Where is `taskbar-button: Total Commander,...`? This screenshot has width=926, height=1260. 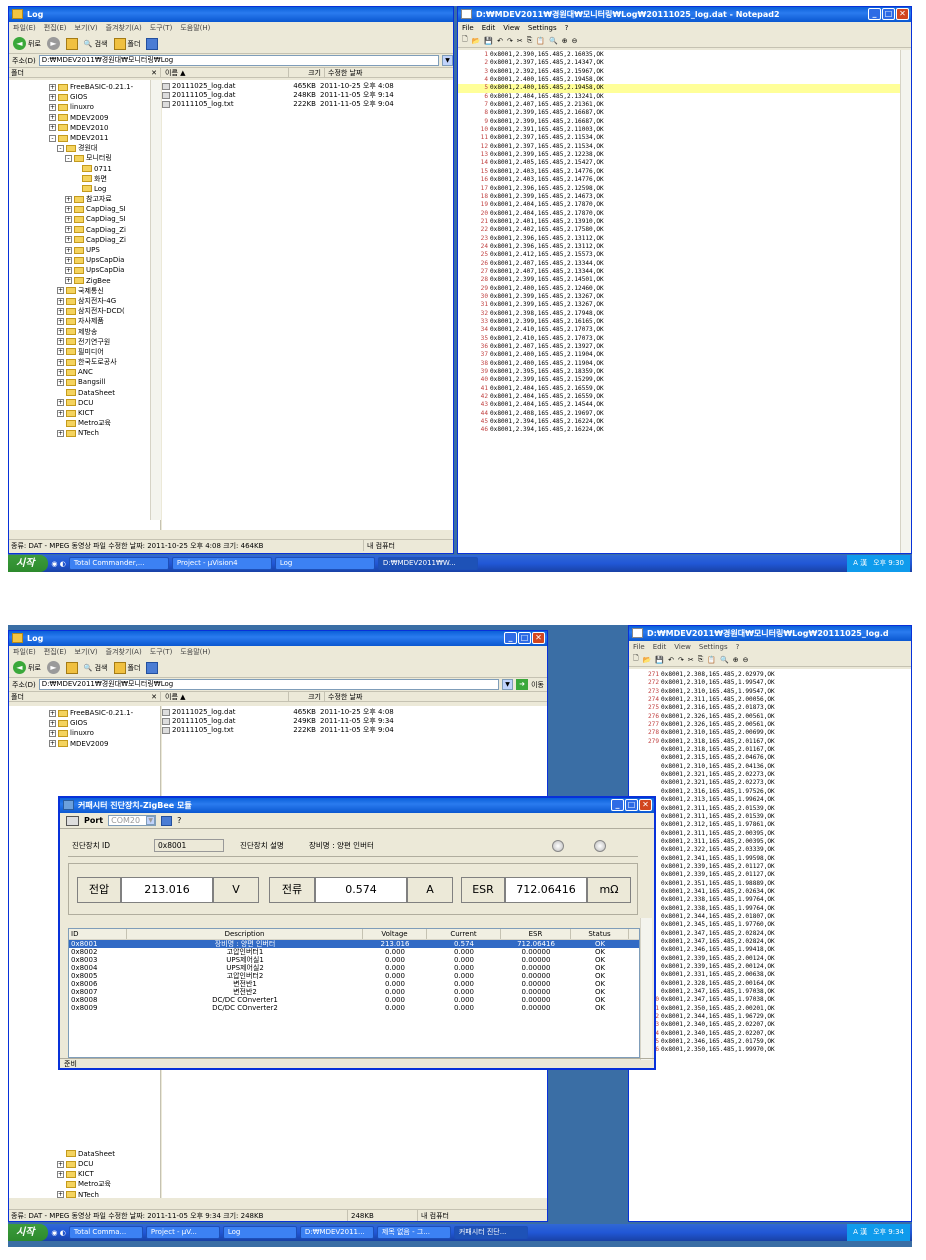 taskbar-button: Total Commander,... is located at coordinates (118, 563).